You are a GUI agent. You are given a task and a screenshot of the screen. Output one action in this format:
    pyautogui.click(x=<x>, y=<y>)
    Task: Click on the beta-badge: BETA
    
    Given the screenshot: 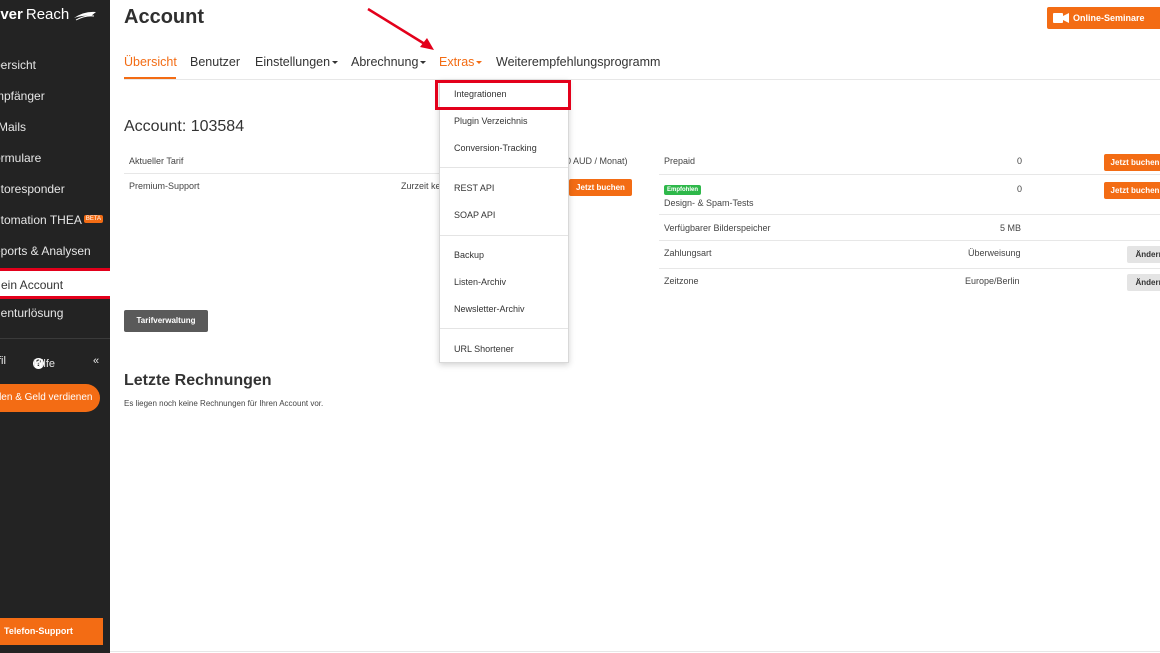 What is the action you would take?
    pyautogui.click(x=93, y=219)
    